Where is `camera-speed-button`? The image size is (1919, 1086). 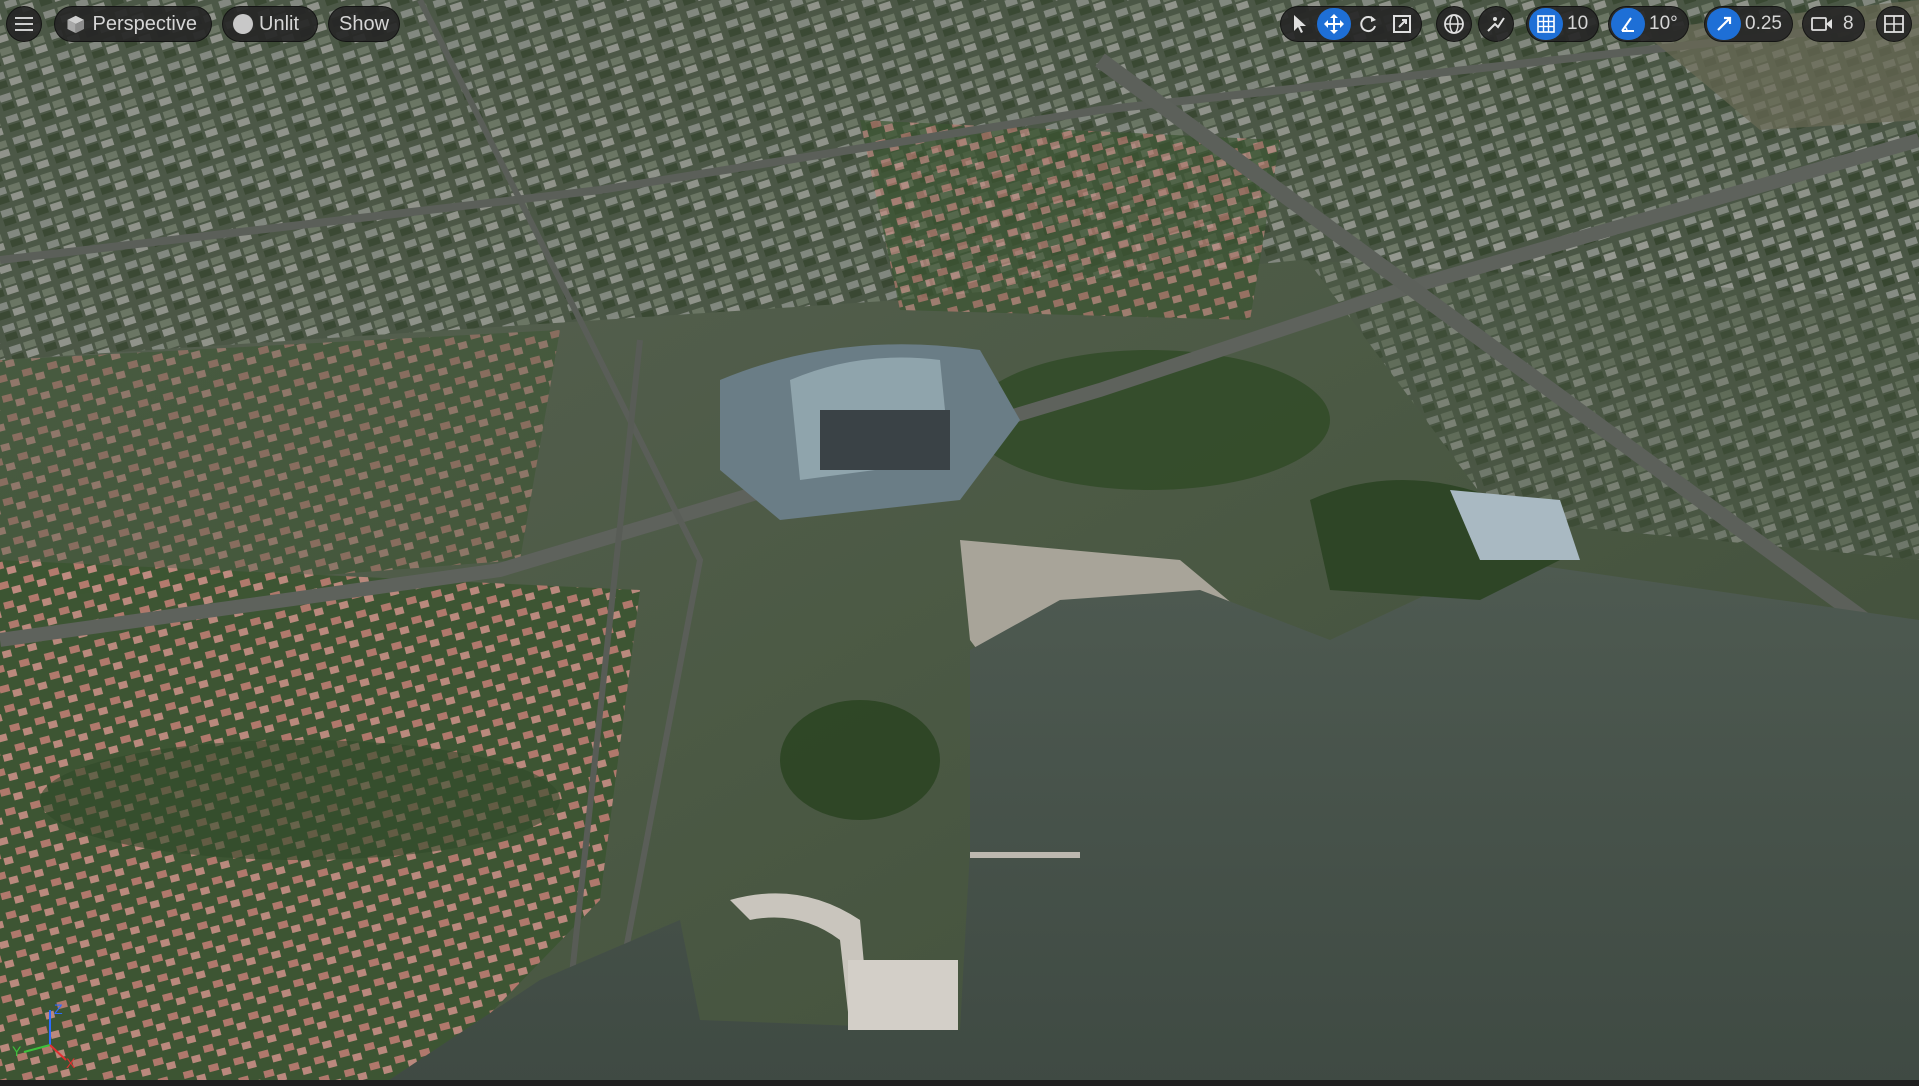 camera-speed-button is located at coordinates (1822, 24).